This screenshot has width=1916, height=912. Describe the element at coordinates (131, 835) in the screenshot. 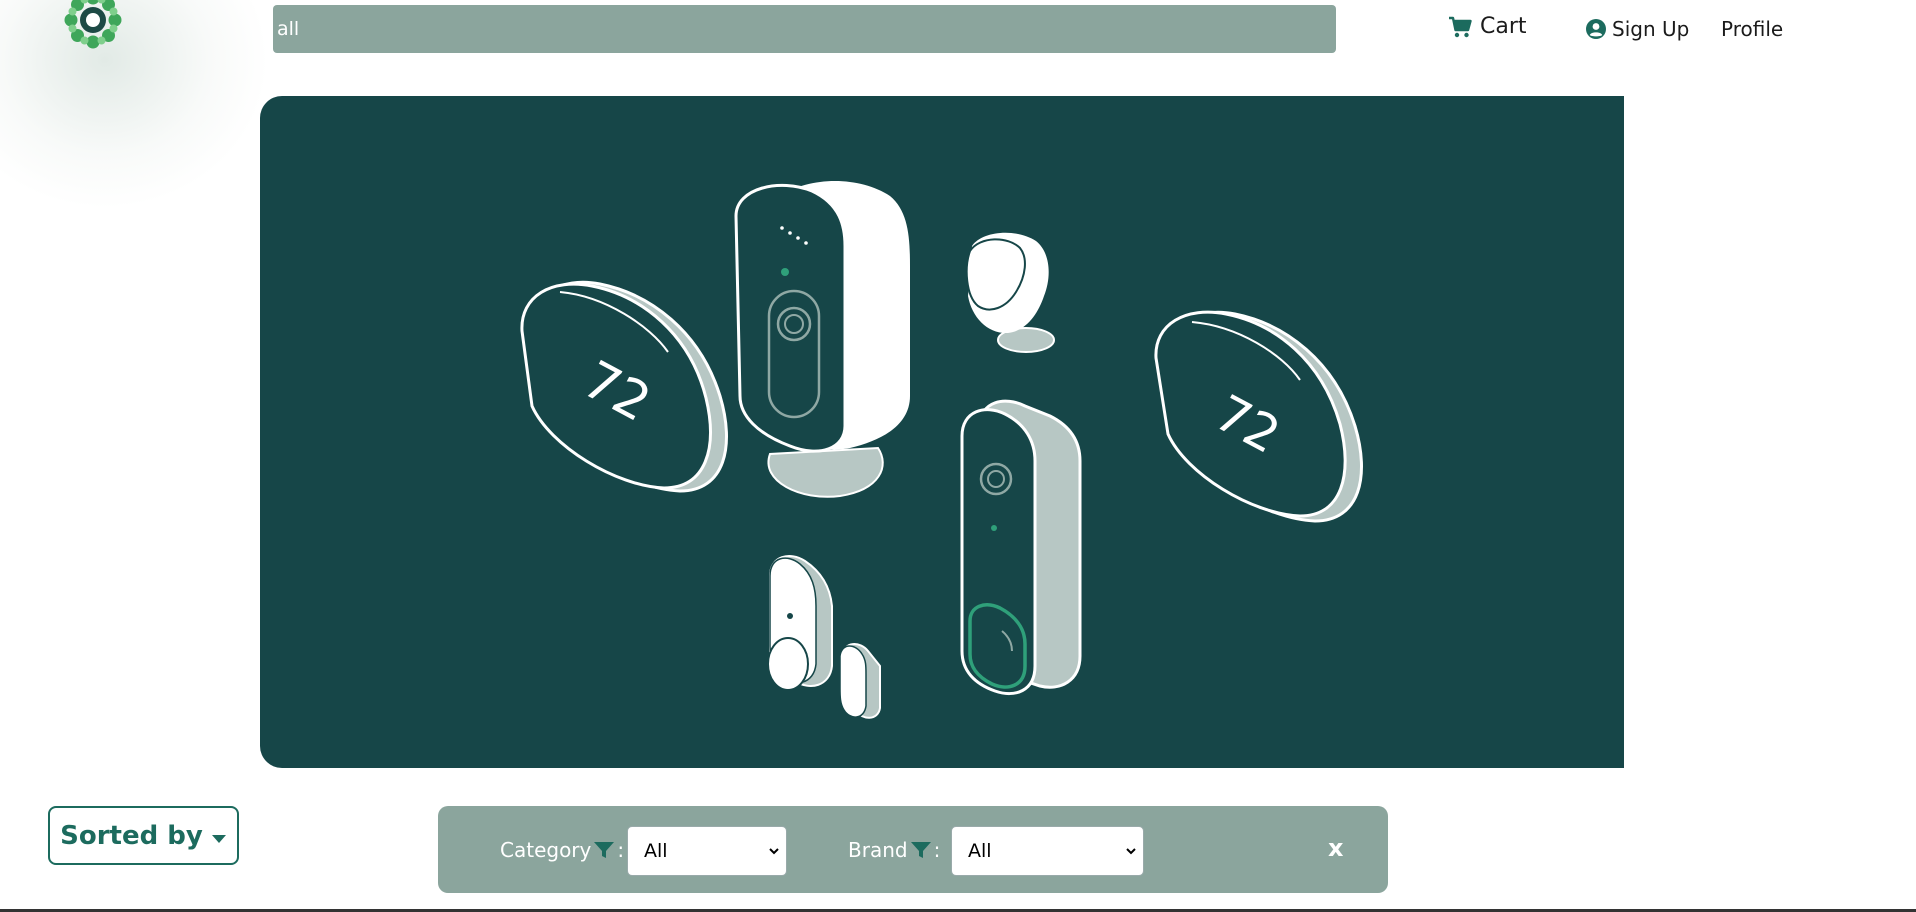

I see `sorted-by-label: Sorted by` at that location.